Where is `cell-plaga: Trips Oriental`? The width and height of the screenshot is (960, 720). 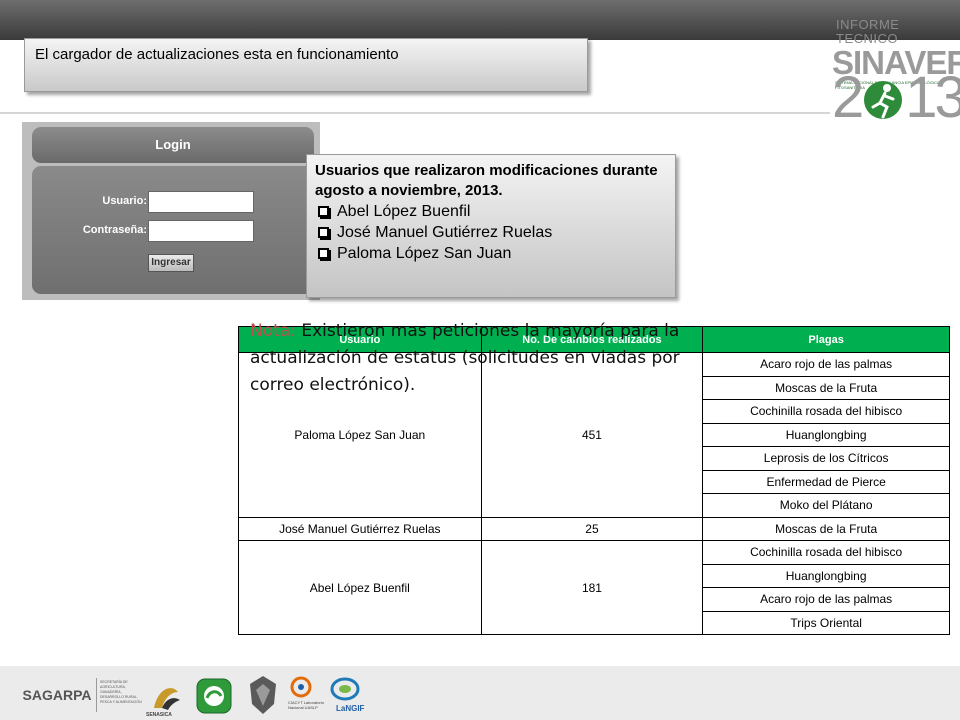 cell-plaga: Trips Oriental is located at coordinates (826, 622).